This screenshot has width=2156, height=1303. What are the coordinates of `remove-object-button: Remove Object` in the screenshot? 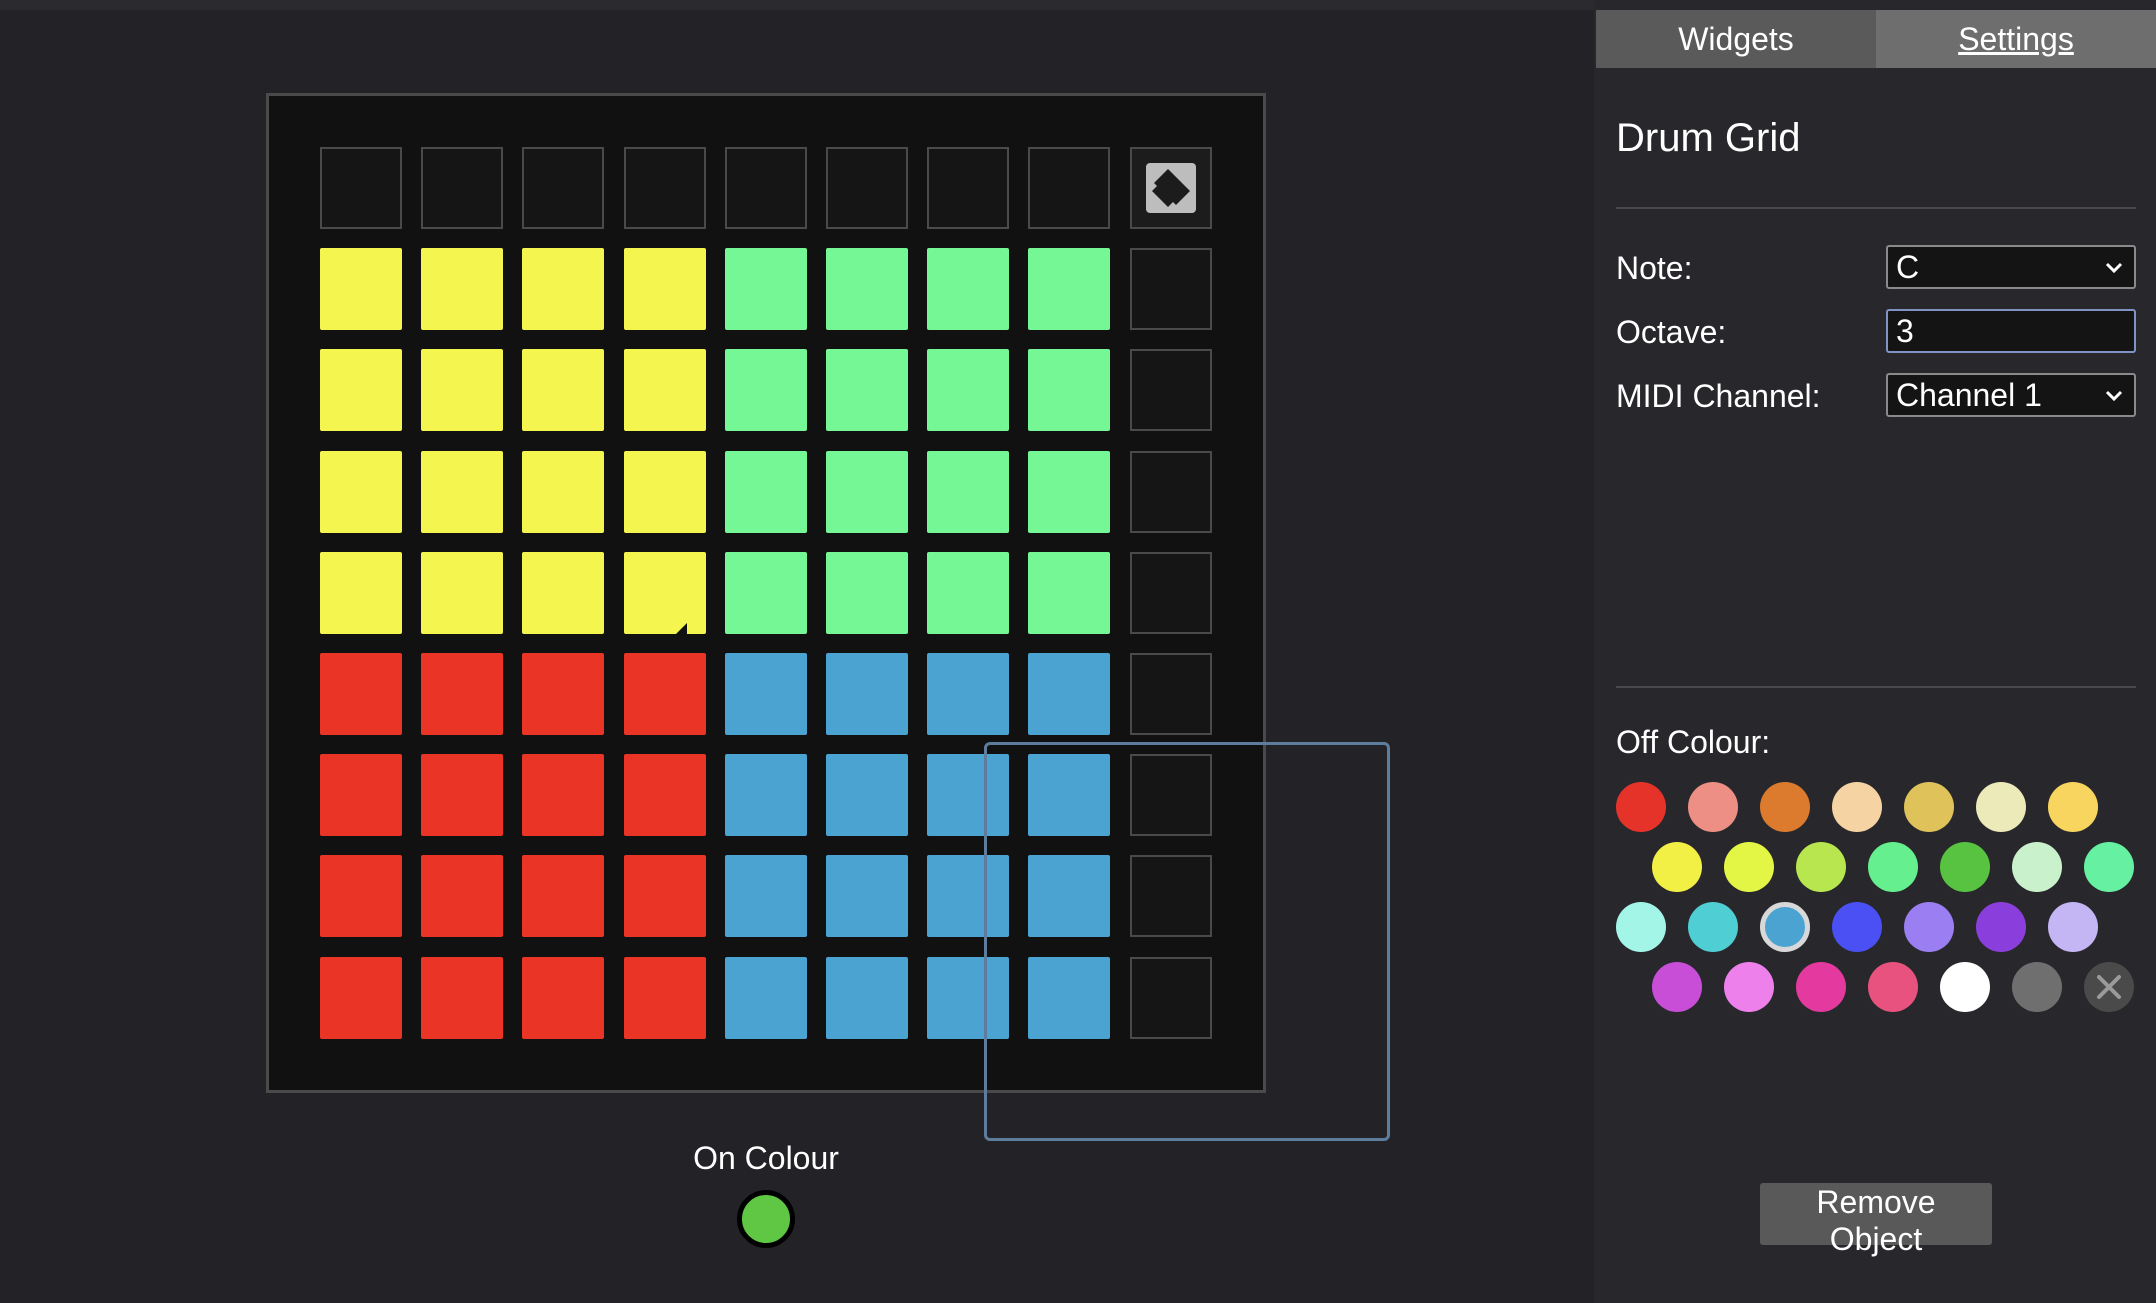 It's located at (1876, 1220).